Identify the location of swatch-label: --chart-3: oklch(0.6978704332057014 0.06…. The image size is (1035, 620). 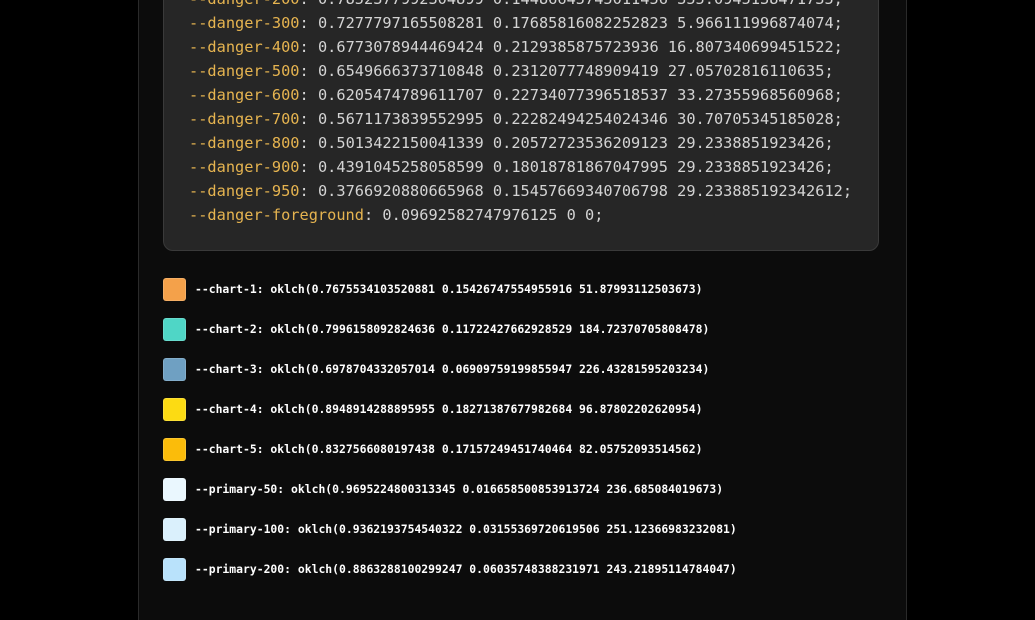
(452, 369).